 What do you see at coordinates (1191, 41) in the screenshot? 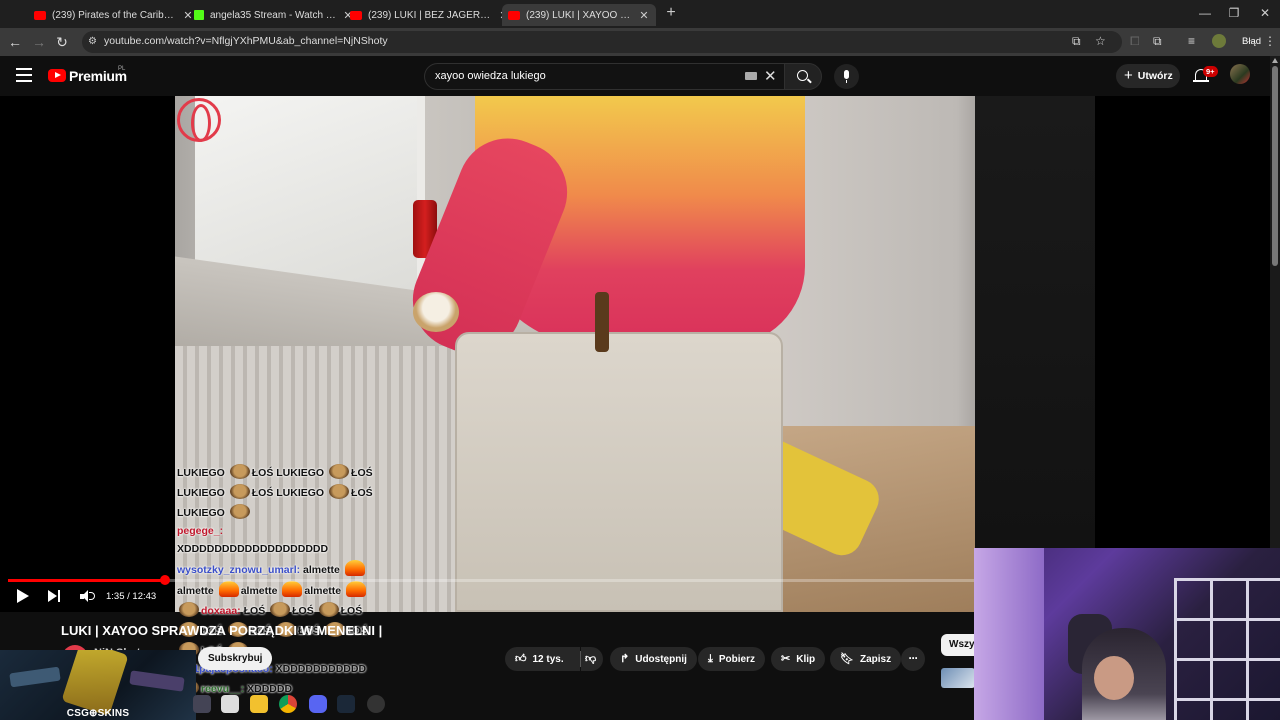
I see `media-control-icon: ≡` at bounding box center [1191, 41].